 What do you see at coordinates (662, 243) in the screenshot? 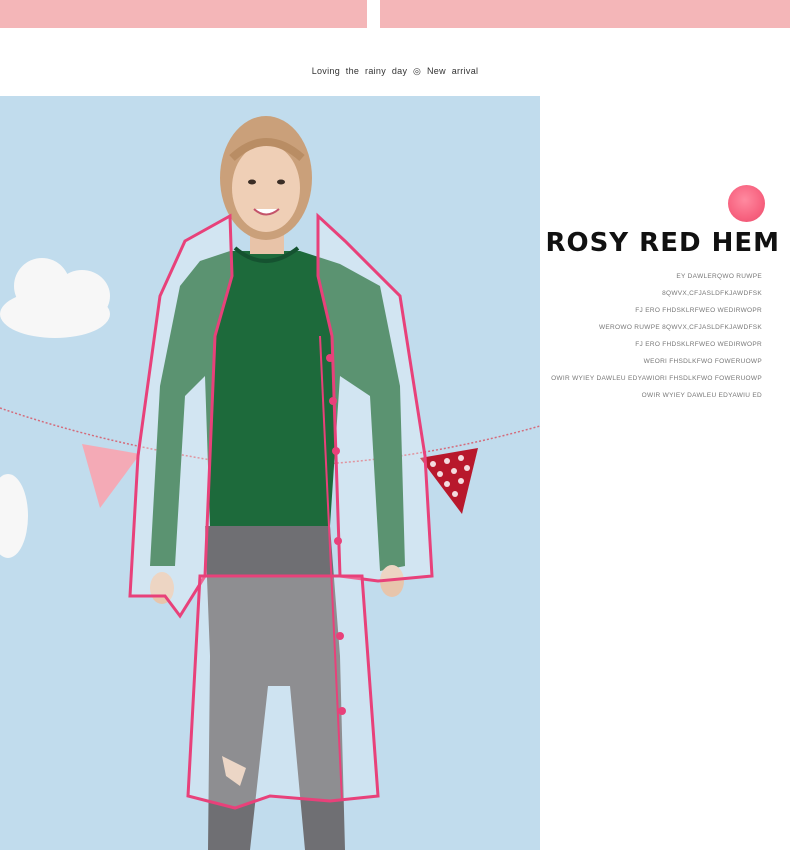
I see `headline: ROSY RED HEM` at bounding box center [662, 243].